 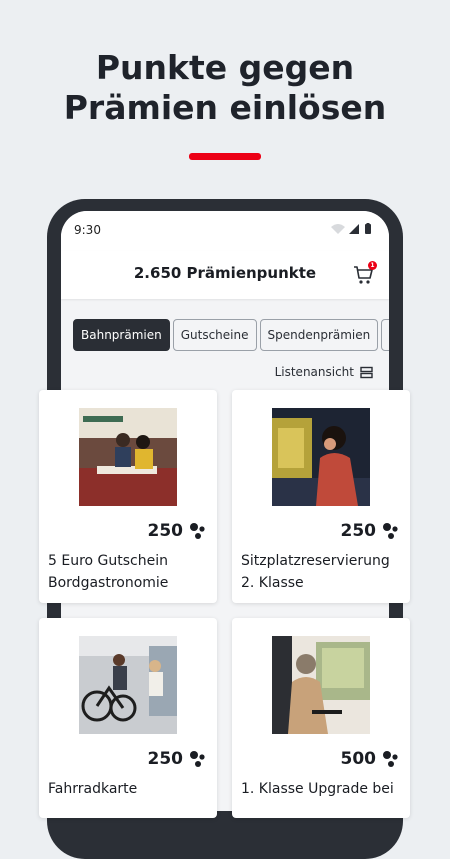 What do you see at coordinates (93, 789) in the screenshot?
I see `reward-title-line1: Fahrradkarte` at bounding box center [93, 789].